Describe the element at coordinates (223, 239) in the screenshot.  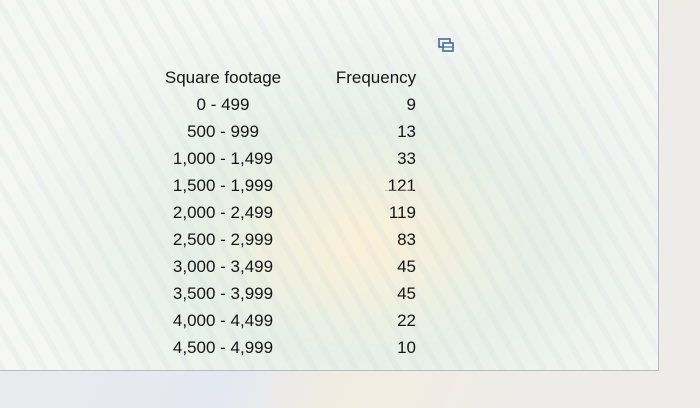
I see `range-cell: 2,500 - 2,999` at that location.